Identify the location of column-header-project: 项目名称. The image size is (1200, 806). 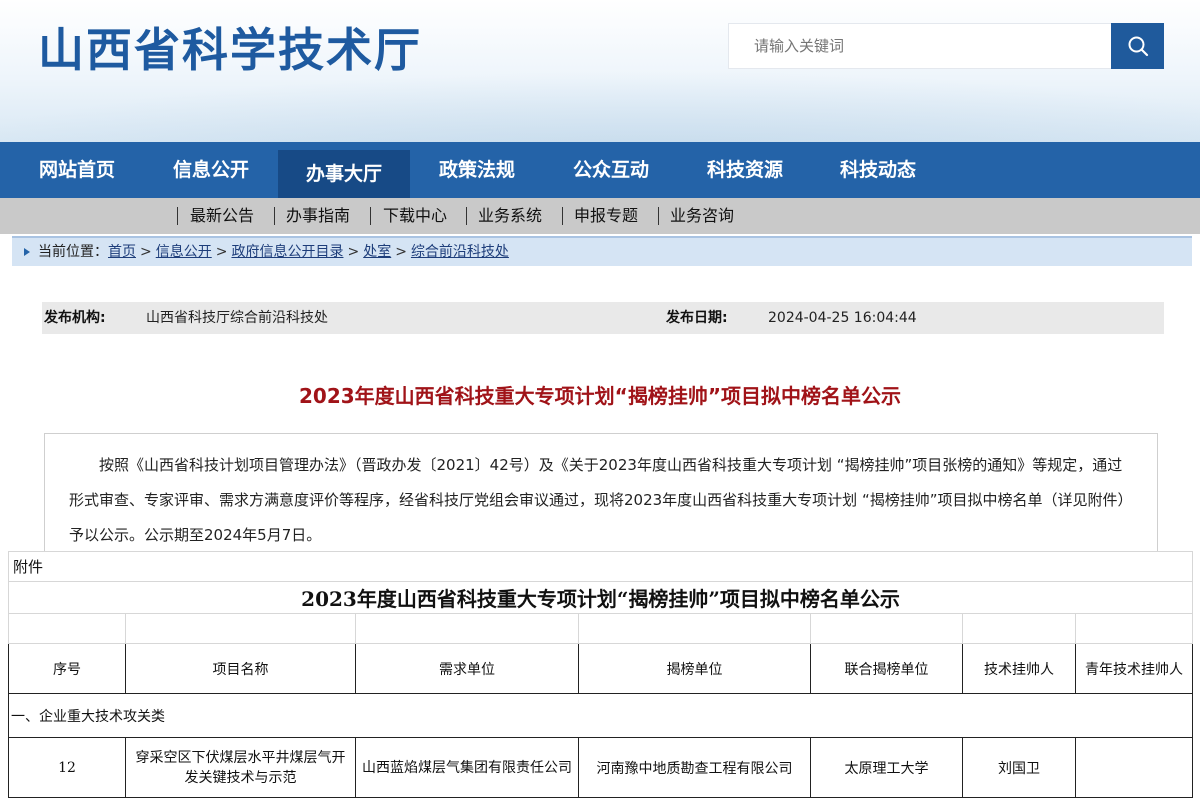
(240, 668).